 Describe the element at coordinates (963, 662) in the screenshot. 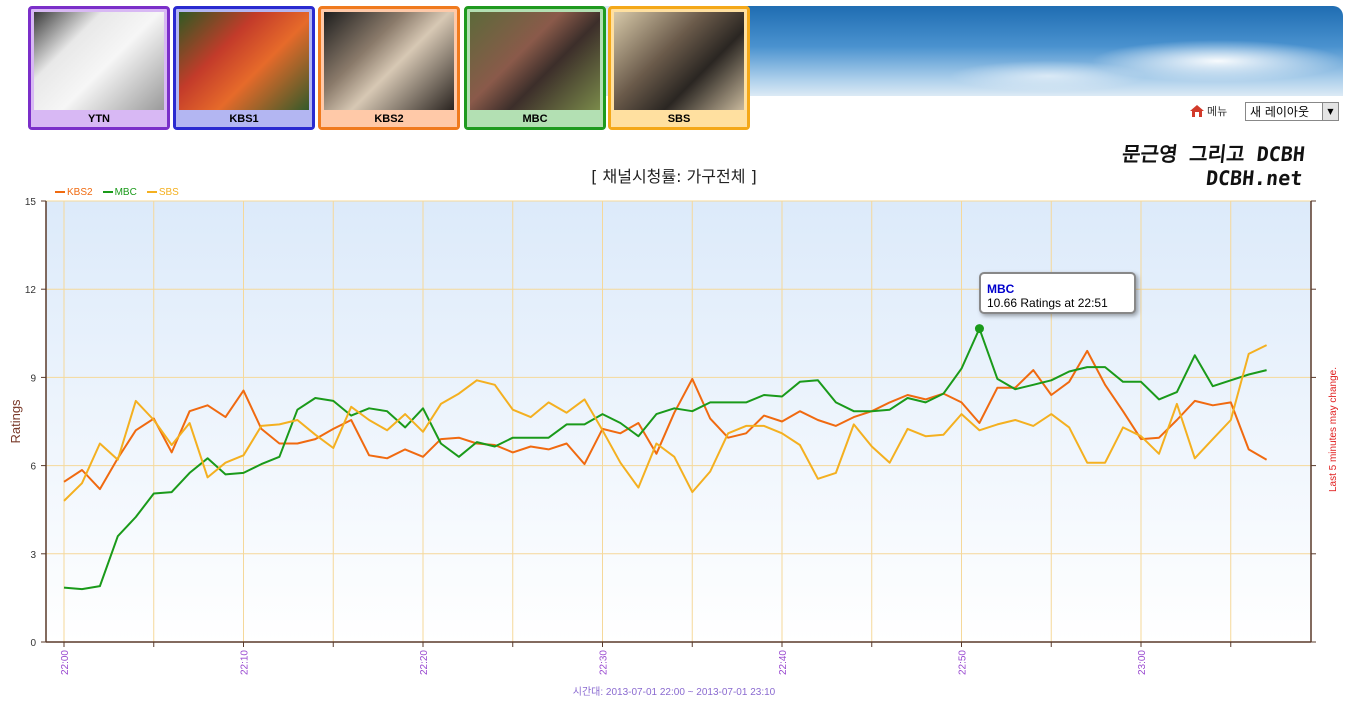

I see `x-tick-label: 22:50` at that location.